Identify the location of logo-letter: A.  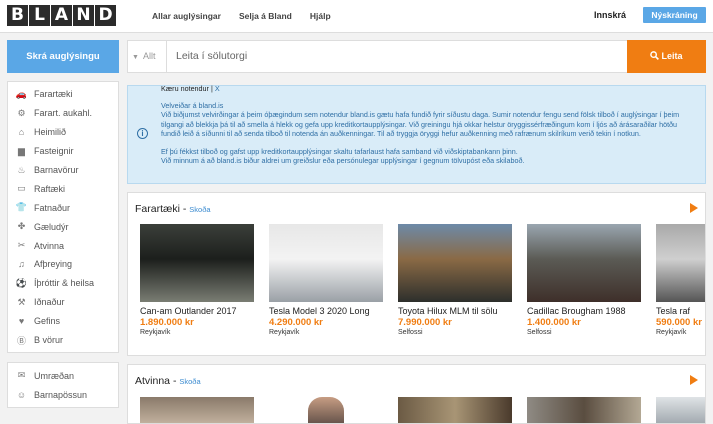
(61, 15).